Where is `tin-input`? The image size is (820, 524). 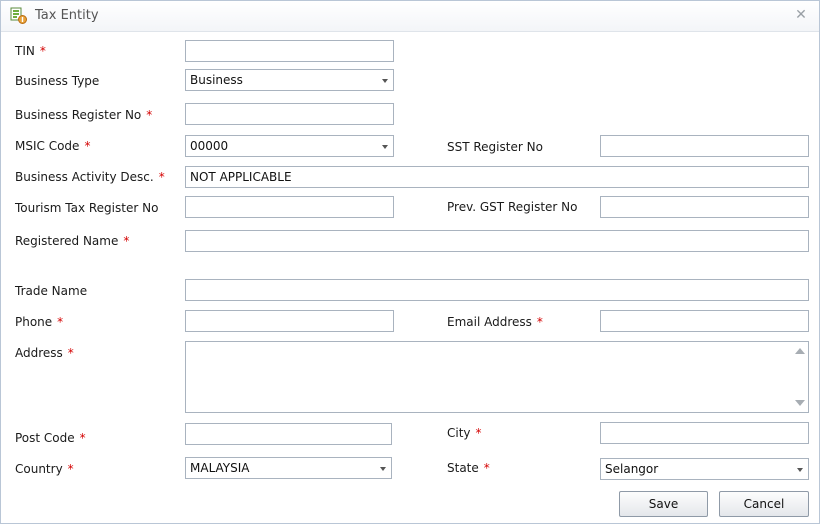
tin-input is located at coordinates (289, 51).